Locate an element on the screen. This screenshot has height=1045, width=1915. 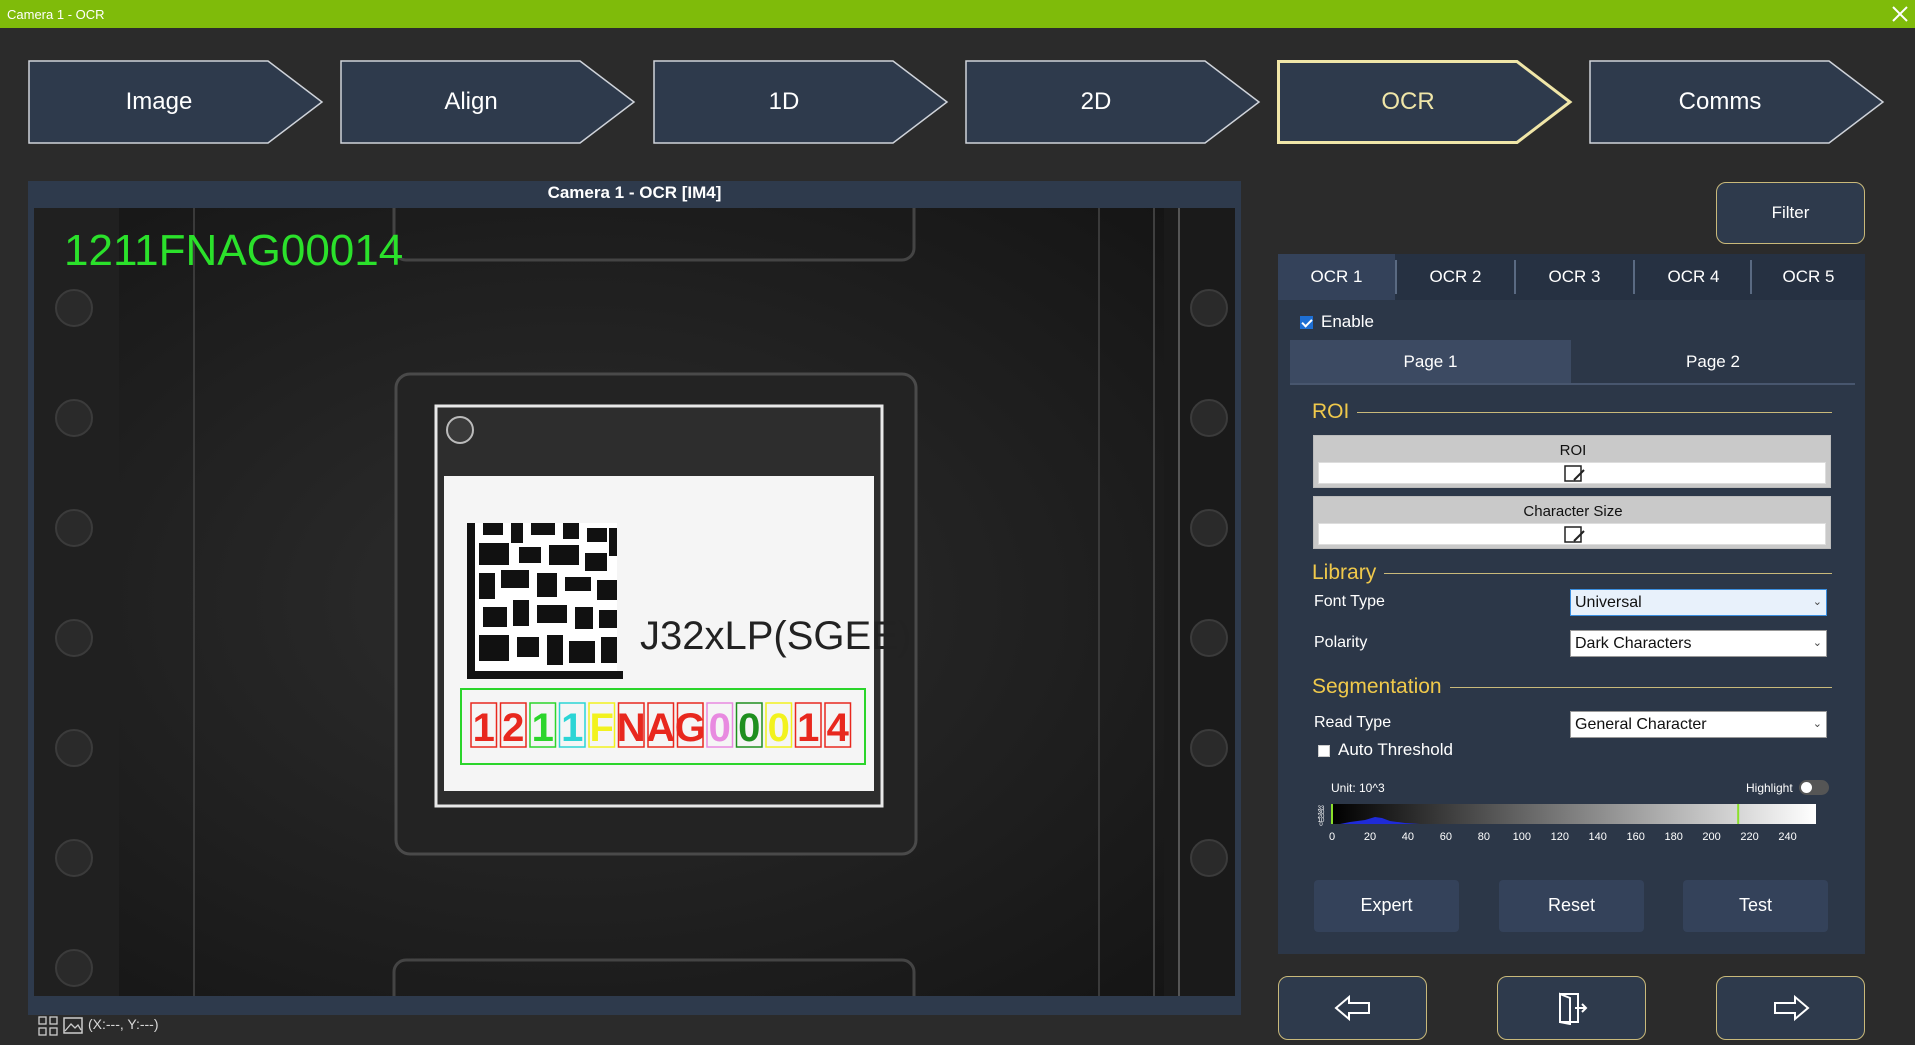
forward-button is located at coordinates (1790, 1008).